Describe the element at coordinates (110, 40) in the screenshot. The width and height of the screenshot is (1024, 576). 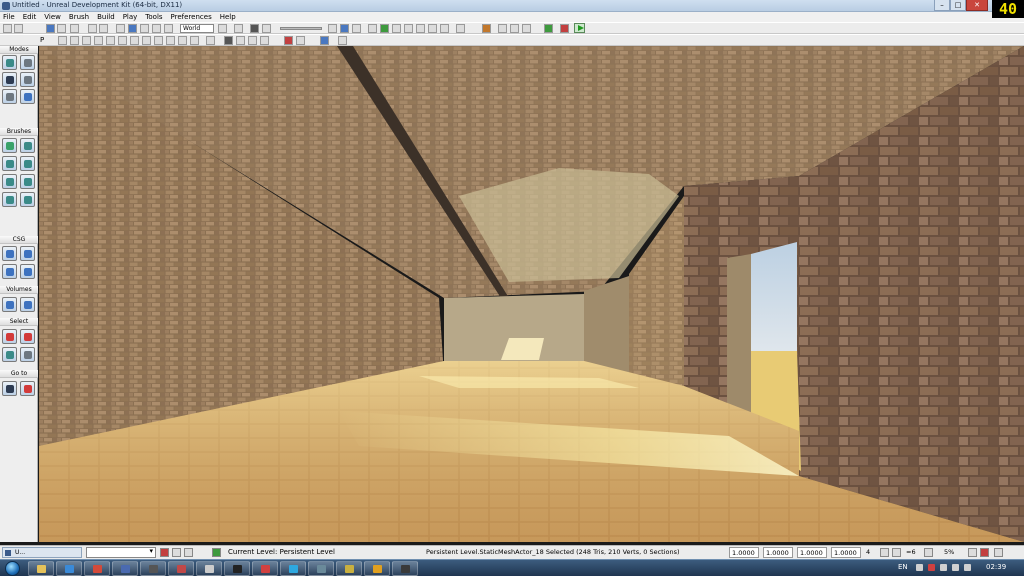
I see `lit-icon` at that location.